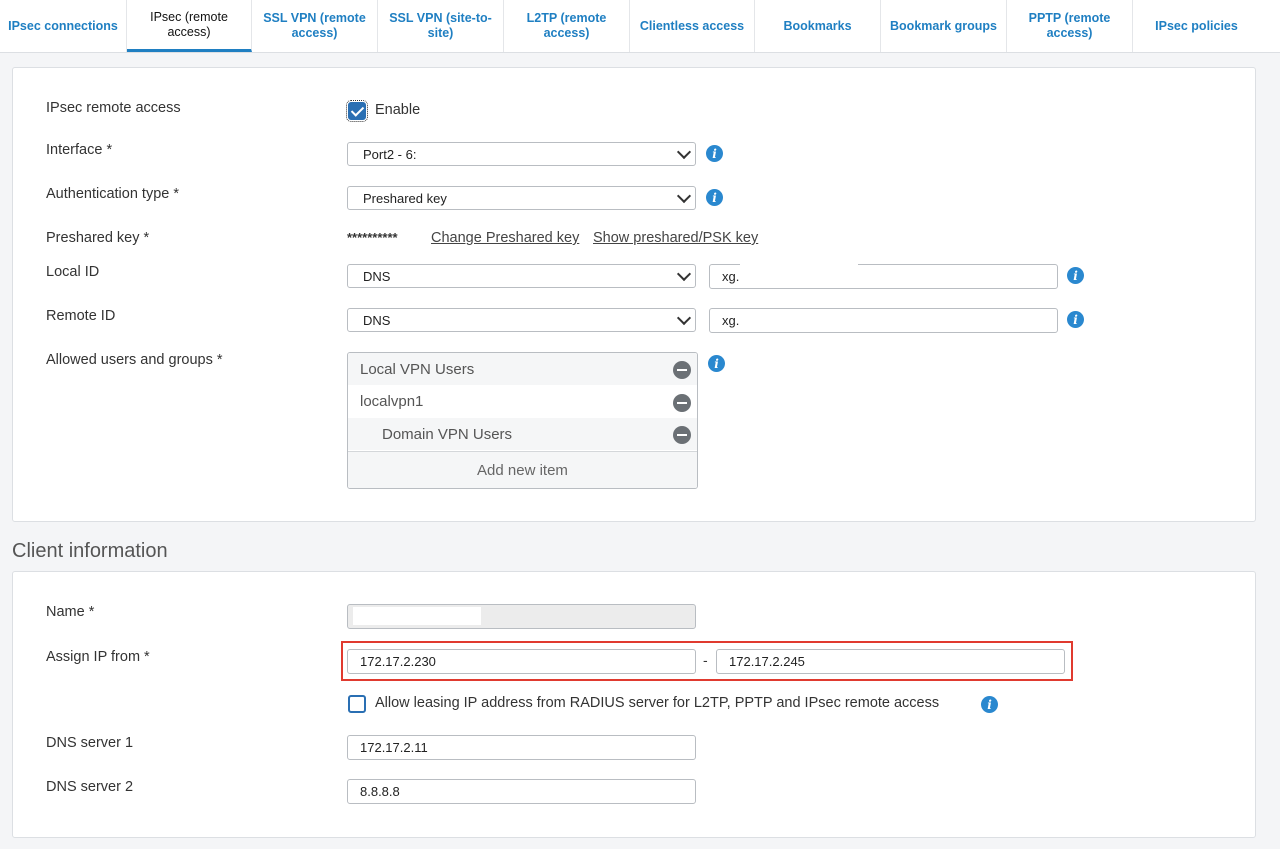 Image resolution: width=1280 pixels, height=849 pixels. What do you see at coordinates (714, 197) in the screenshot?
I see `auth-type-info-icon: i` at bounding box center [714, 197].